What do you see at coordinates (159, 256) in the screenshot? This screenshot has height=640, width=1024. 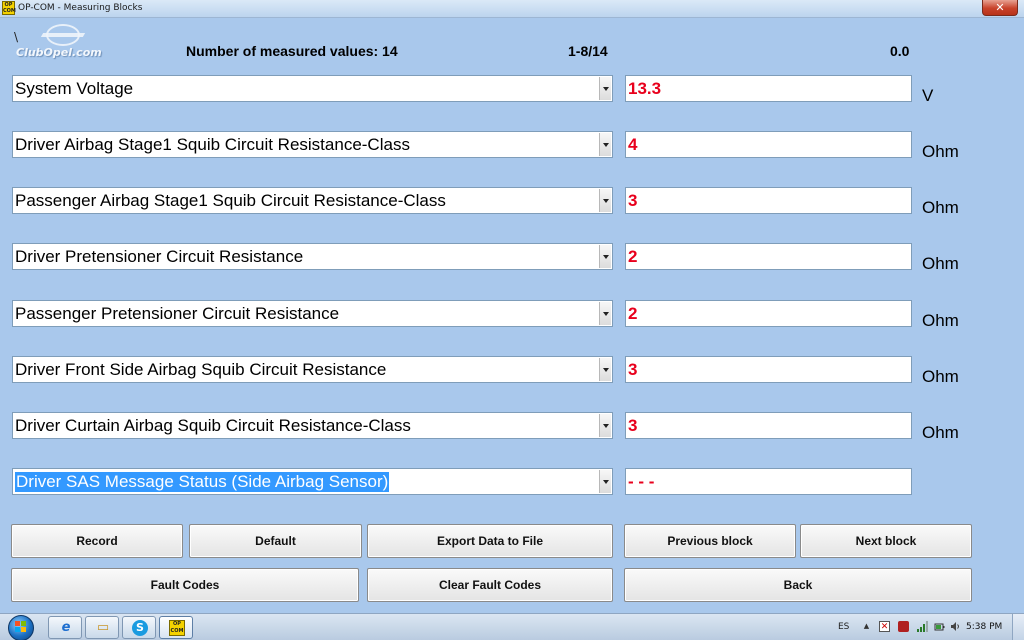 I see `parameter-label: Driver Pretensioner Circuit Resistance` at bounding box center [159, 256].